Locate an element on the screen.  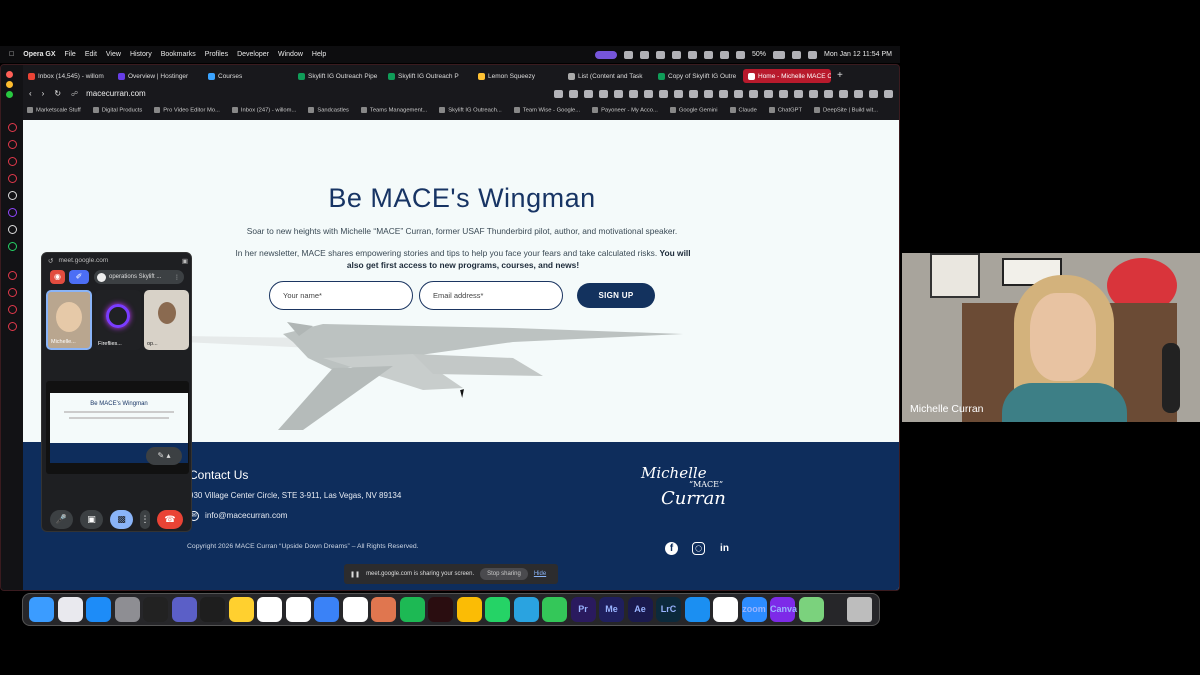
bookmark-item: Marketscale Stuff is located at coordinates (54, 109).